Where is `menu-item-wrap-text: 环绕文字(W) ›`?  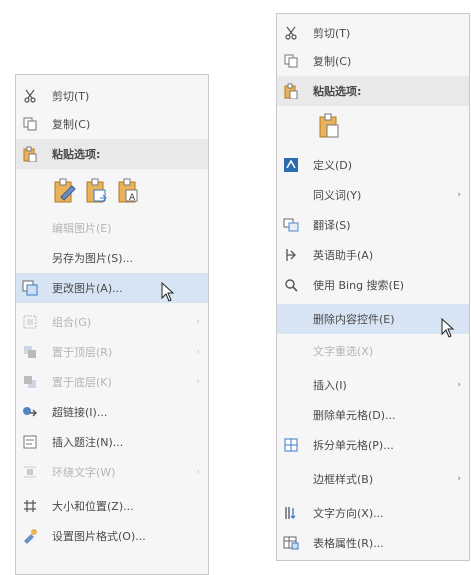 menu-item-wrap-text: 环绕文字(W) › is located at coordinates (112, 472).